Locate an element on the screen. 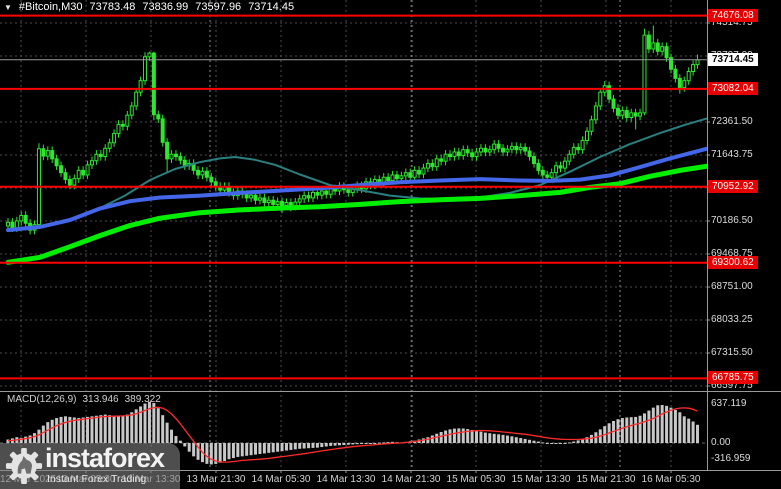 The height and width of the screenshot is (489, 781). instaforex-watermark: instaforex Instant Forex Trading is located at coordinates (90, 466).